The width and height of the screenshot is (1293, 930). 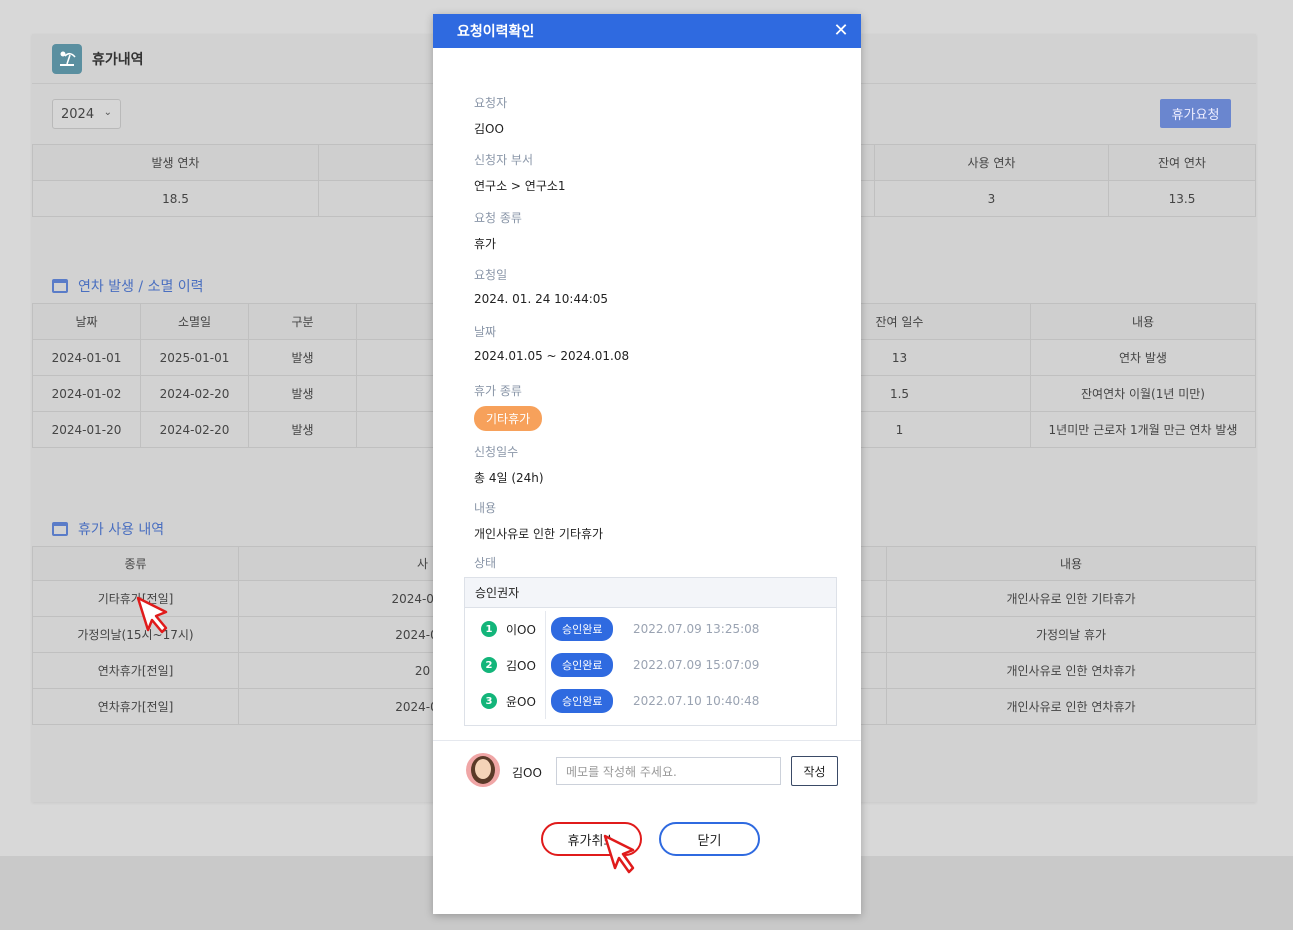 I want to click on table-cell: 2025-01-01, so click(x=194, y=357).